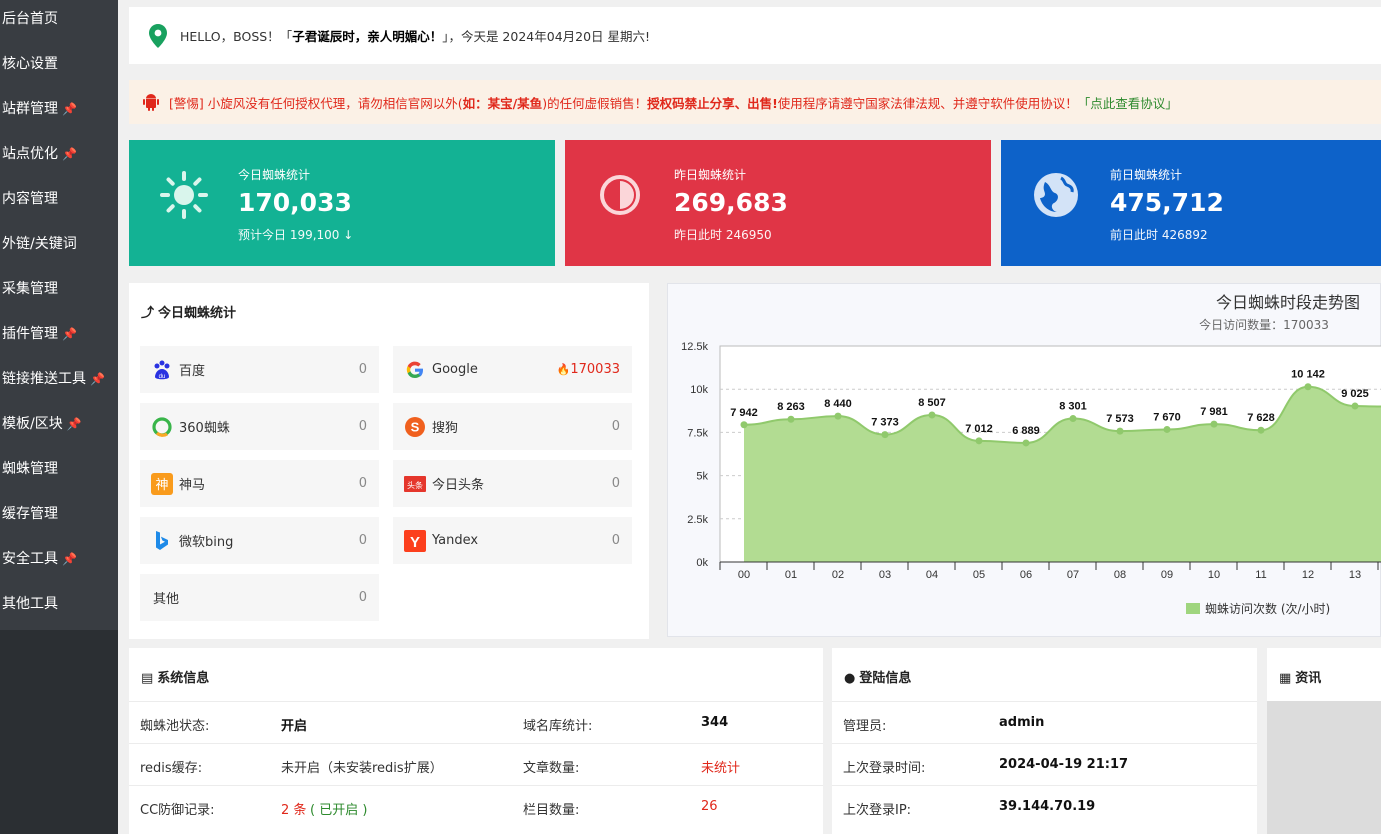  What do you see at coordinates (778, 203) in the screenshot?
I see `stat-card-yesterday: 昨日蜘蛛统计 269,683 昨日此时 246950` at bounding box center [778, 203].